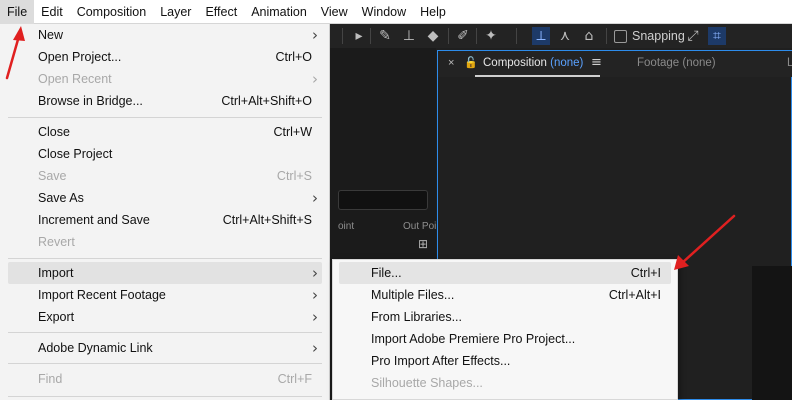 The width and height of the screenshot is (792, 400). Describe the element at coordinates (383, 200) in the screenshot. I see `project-search-input` at that location.